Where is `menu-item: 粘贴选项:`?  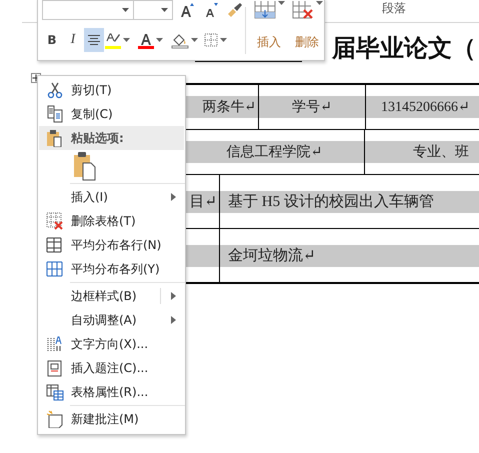
menu-item: 粘贴选项: is located at coordinates (111, 138).